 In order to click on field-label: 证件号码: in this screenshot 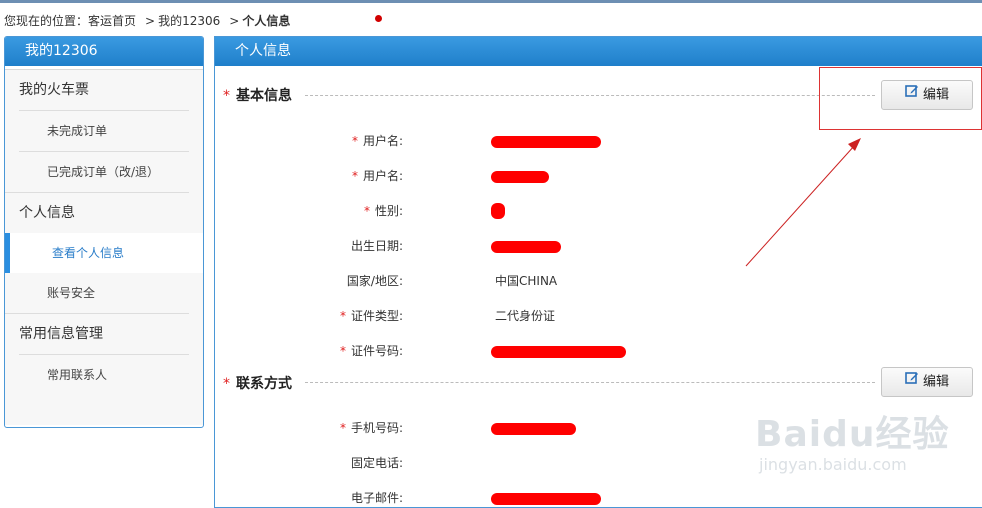, I will do `click(376, 351)`.